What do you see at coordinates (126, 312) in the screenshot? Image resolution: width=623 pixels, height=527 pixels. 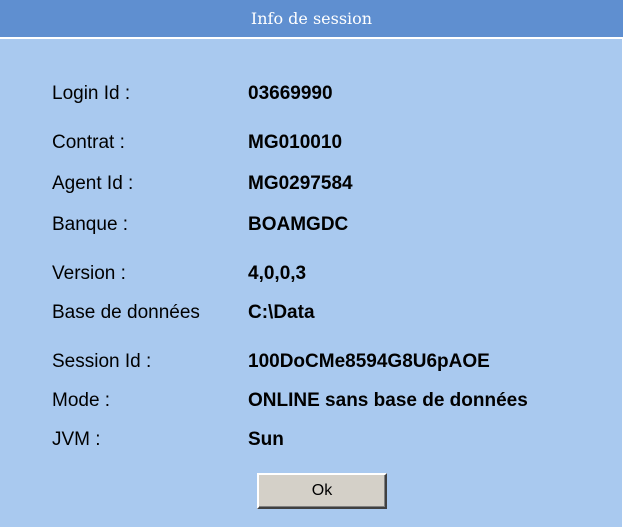 I see `base-de-donnees-label: Base de données` at bounding box center [126, 312].